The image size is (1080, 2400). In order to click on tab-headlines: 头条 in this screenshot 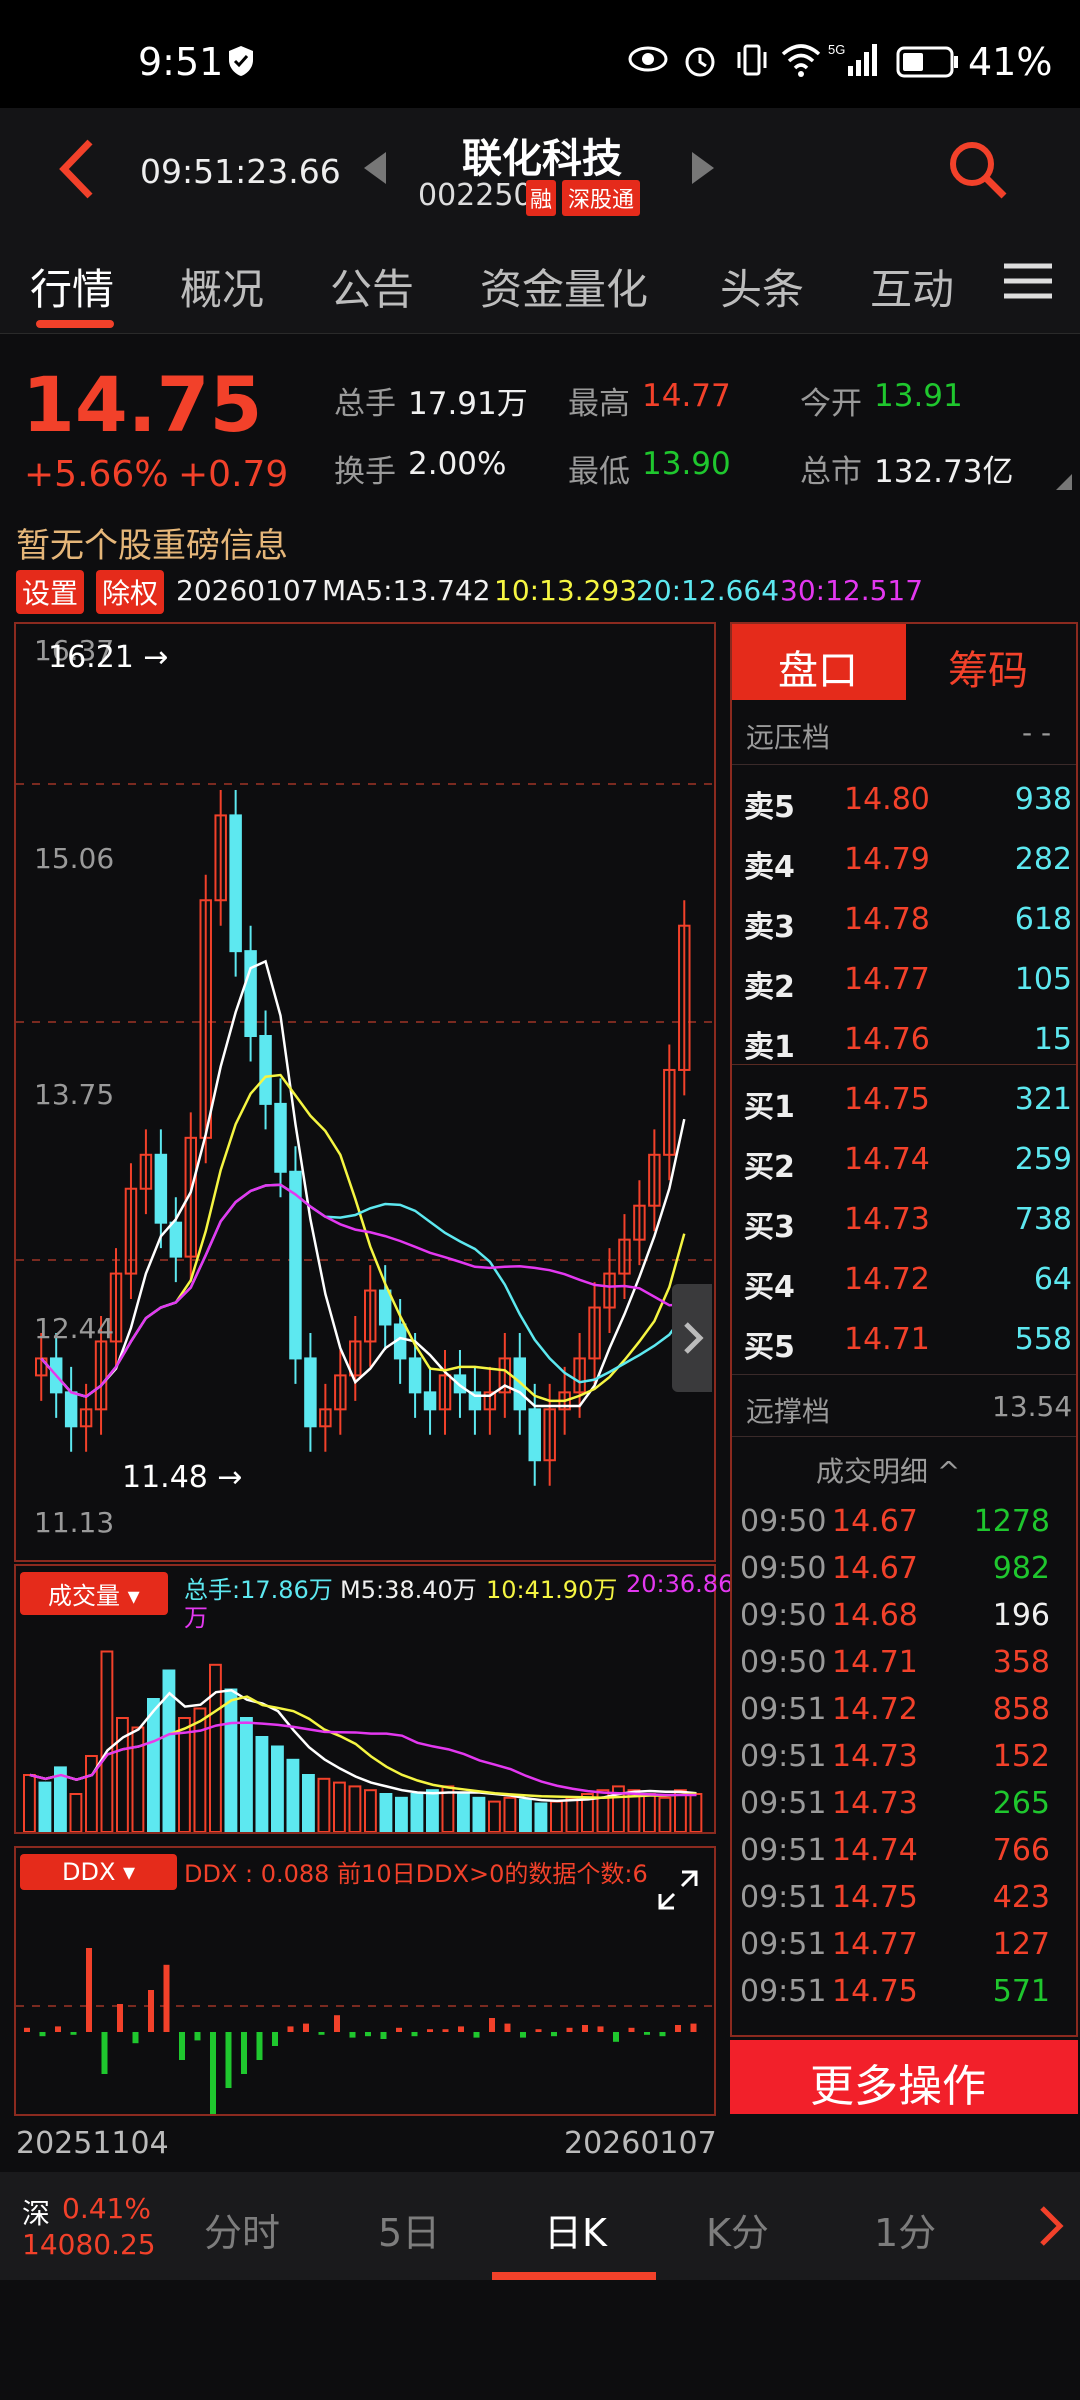, I will do `click(762, 286)`.